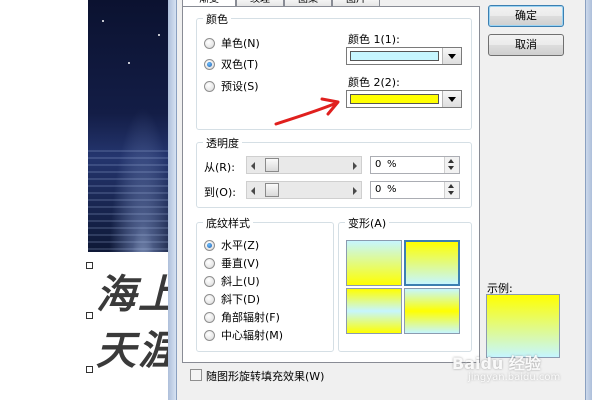 The height and width of the screenshot is (400, 600). I want to click on annotation-arrow-icon, so click(307, 111).